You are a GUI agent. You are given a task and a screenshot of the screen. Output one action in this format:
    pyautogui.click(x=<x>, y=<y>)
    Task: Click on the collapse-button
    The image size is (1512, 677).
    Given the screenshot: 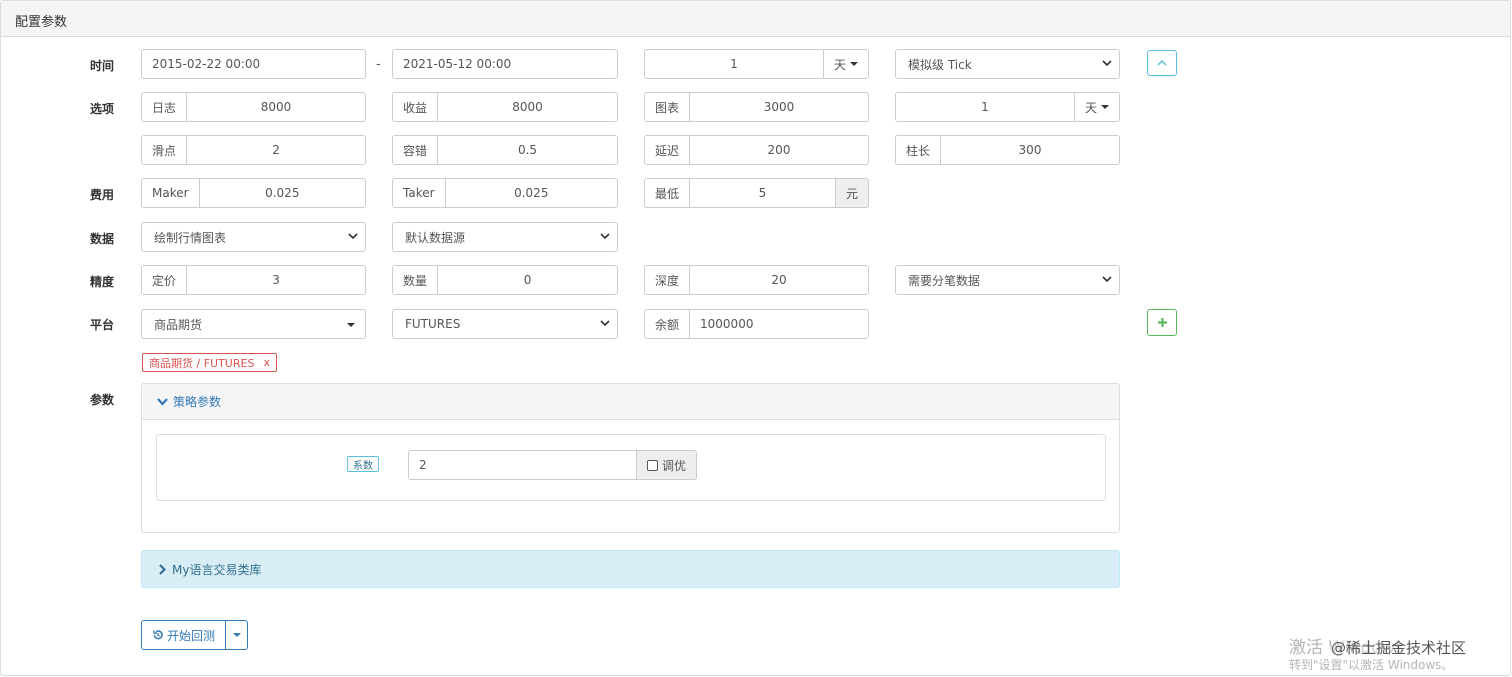 What is the action you would take?
    pyautogui.click(x=1162, y=63)
    